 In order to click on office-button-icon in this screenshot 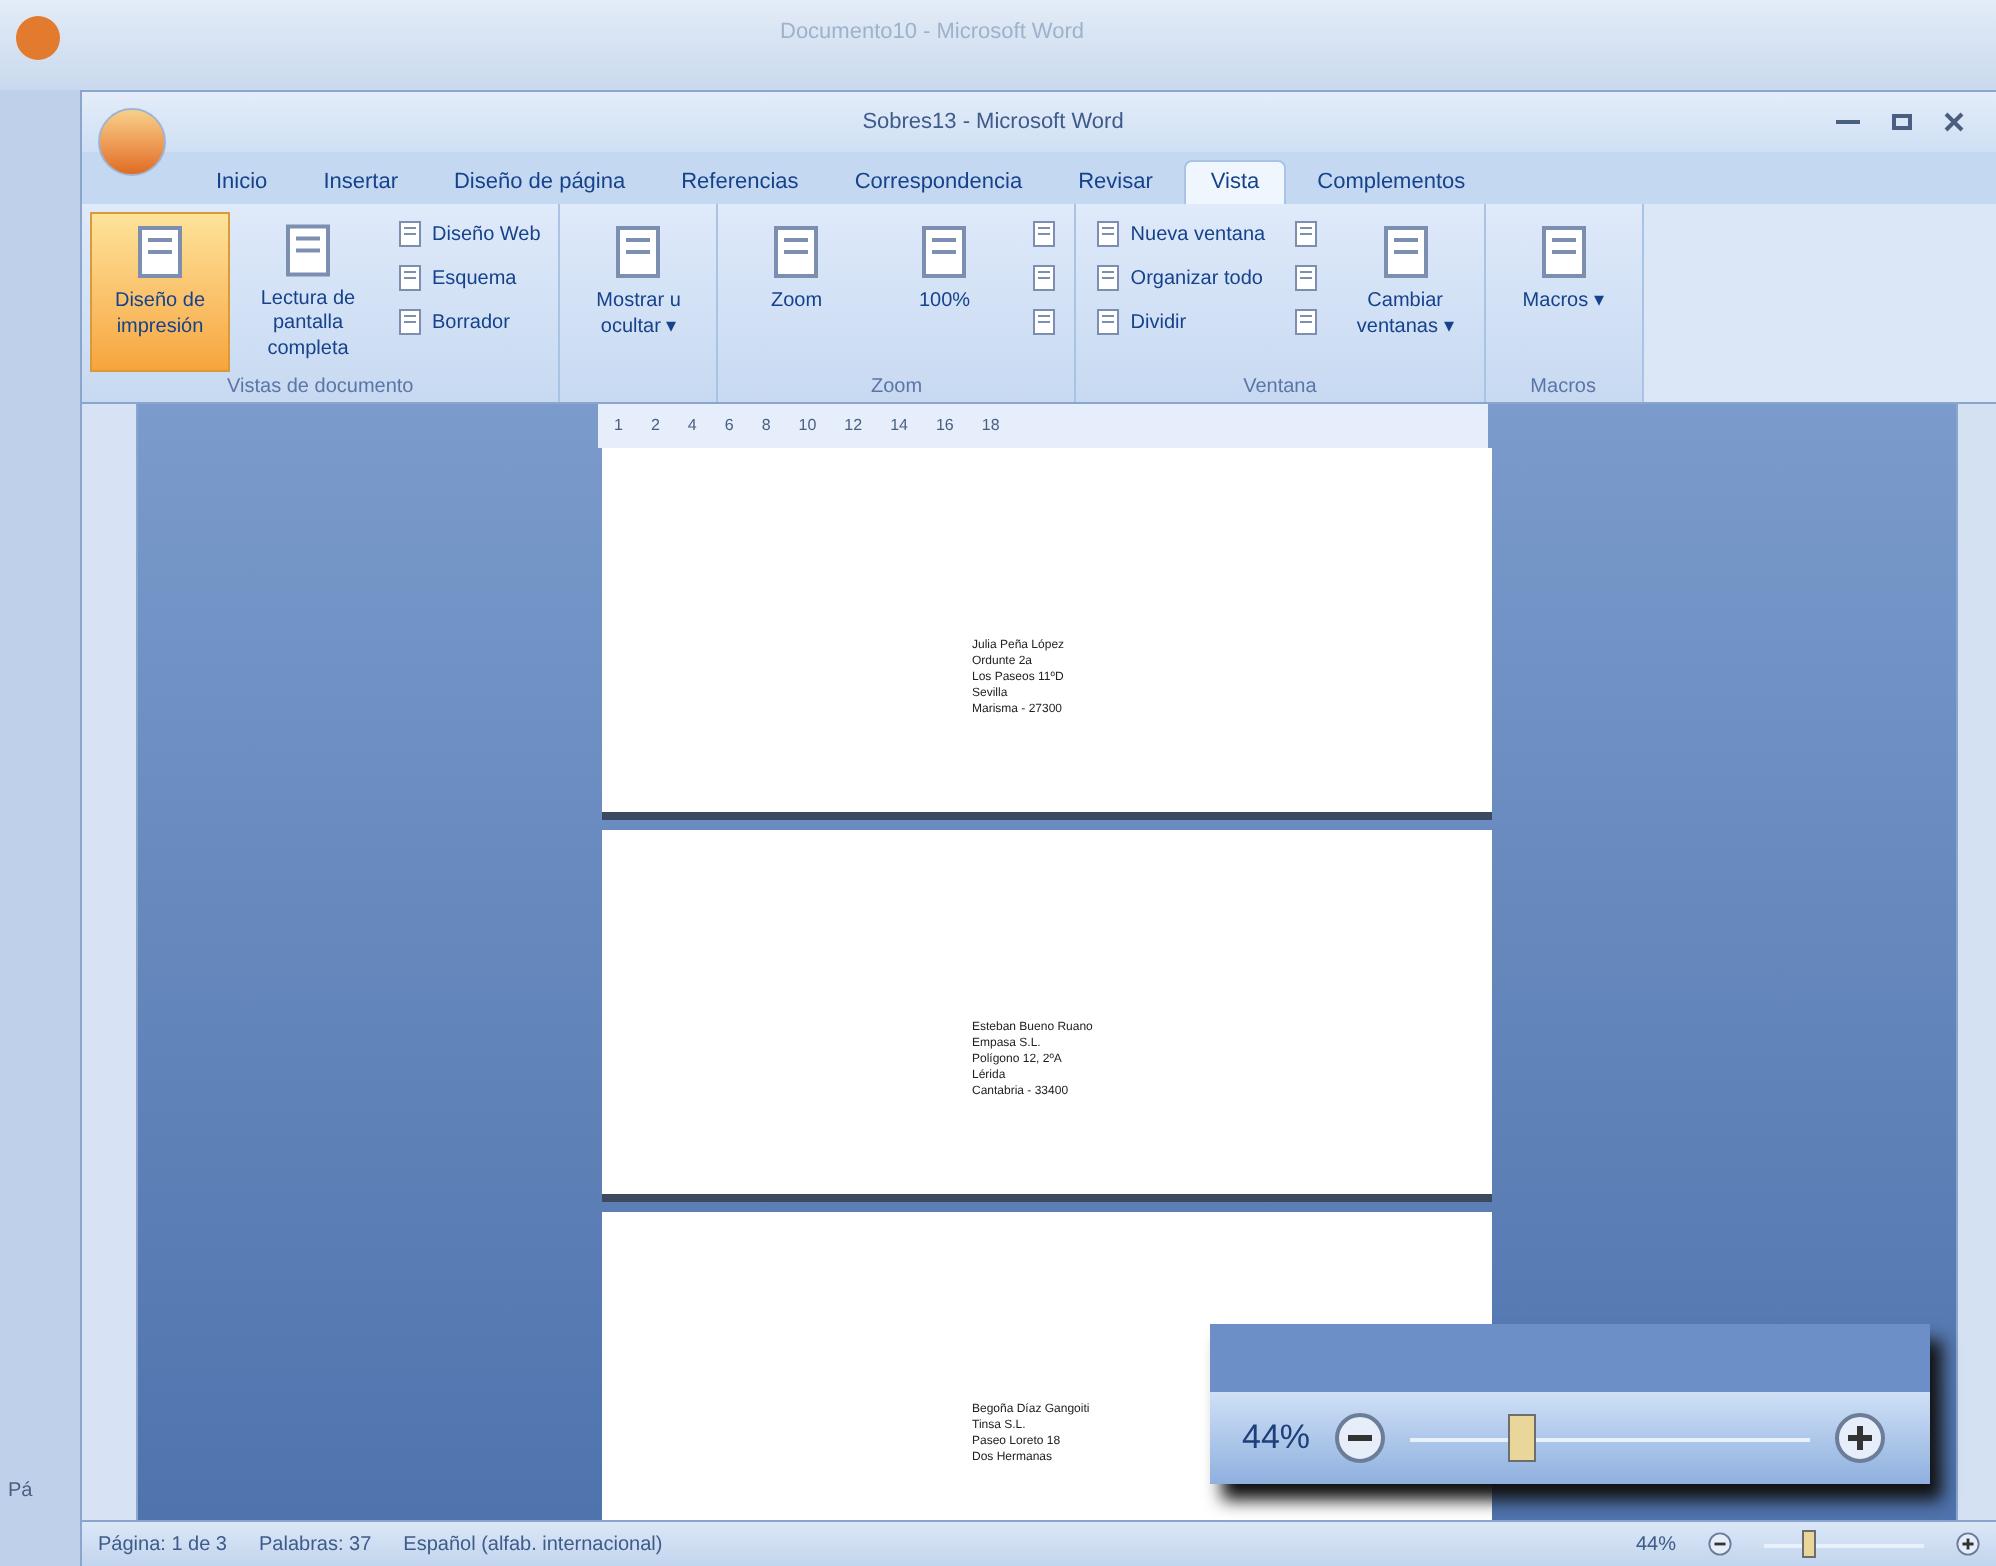, I will do `click(132, 142)`.